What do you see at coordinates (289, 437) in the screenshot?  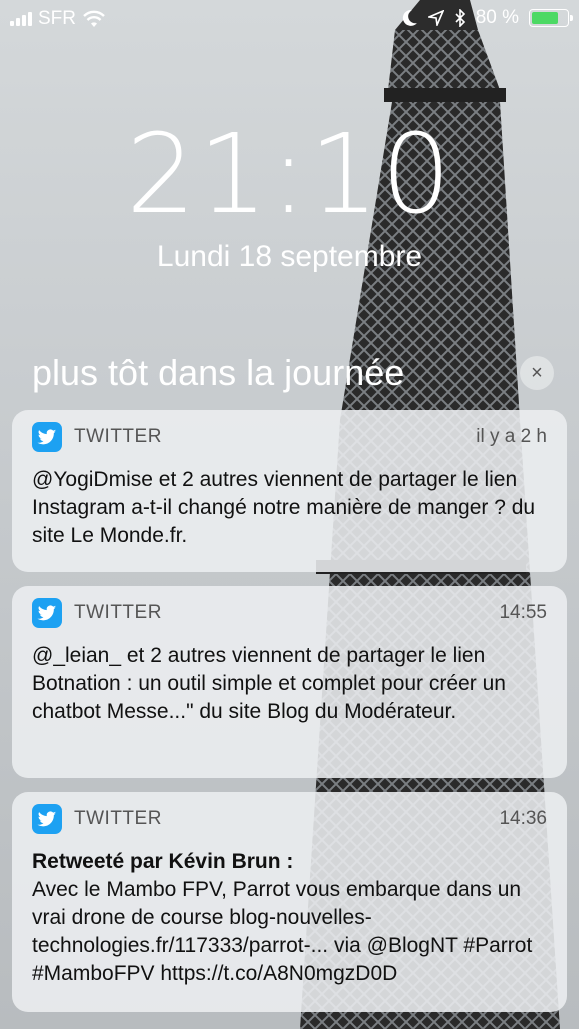 I see `notification-header: TWITTER il y a 2 h` at bounding box center [289, 437].